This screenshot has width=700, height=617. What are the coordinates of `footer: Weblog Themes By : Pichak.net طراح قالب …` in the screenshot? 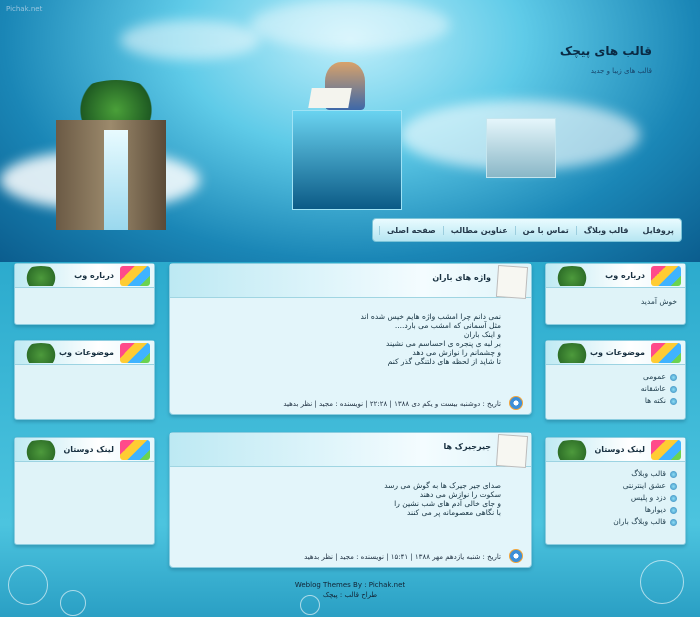 It's located at (350, 590).